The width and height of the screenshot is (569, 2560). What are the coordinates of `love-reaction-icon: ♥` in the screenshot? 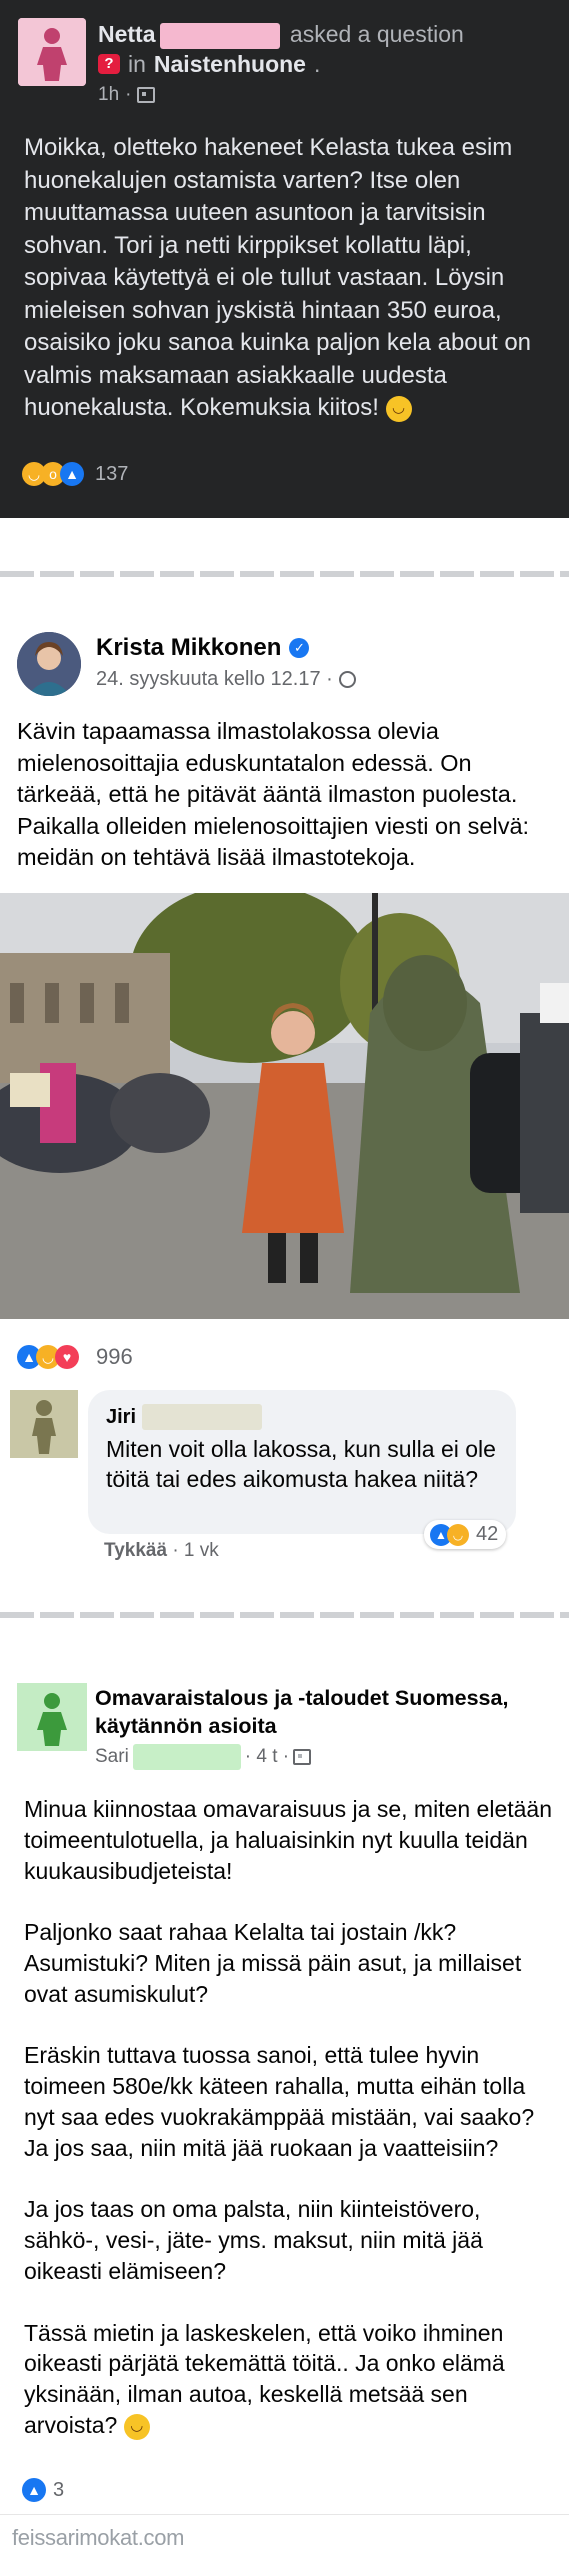 It's located at (67, 1357).